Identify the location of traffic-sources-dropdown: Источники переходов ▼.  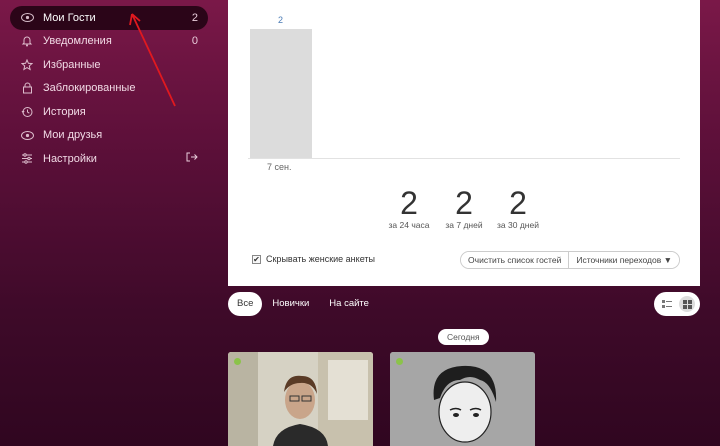
(623, 260).